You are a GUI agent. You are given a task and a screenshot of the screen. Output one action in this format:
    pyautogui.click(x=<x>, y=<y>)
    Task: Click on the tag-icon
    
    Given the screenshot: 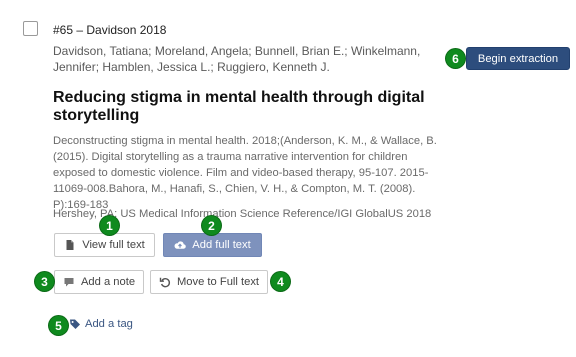 What is the action you would take?
    pyautogui.click(x=75, y=324)
    